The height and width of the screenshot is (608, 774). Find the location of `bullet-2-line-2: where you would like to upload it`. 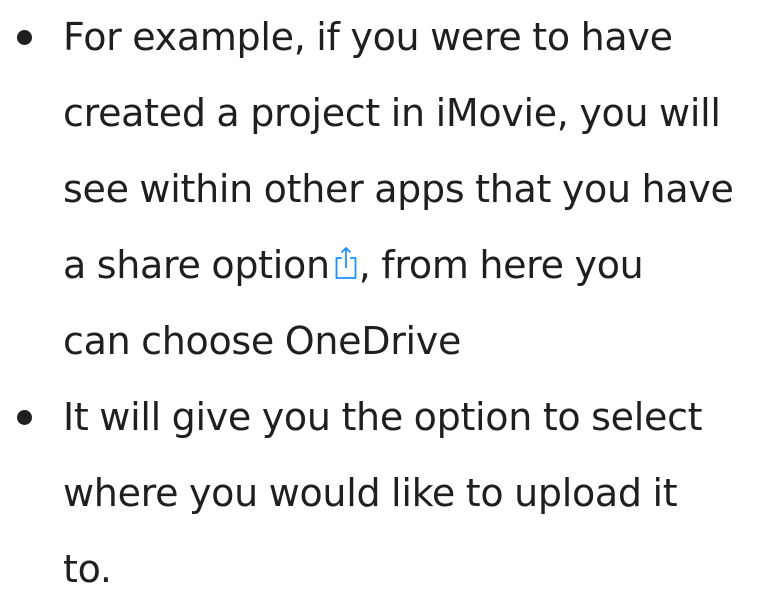

bullet-2-line-2: where you would like to upload it is located at coordinates (370, 493).